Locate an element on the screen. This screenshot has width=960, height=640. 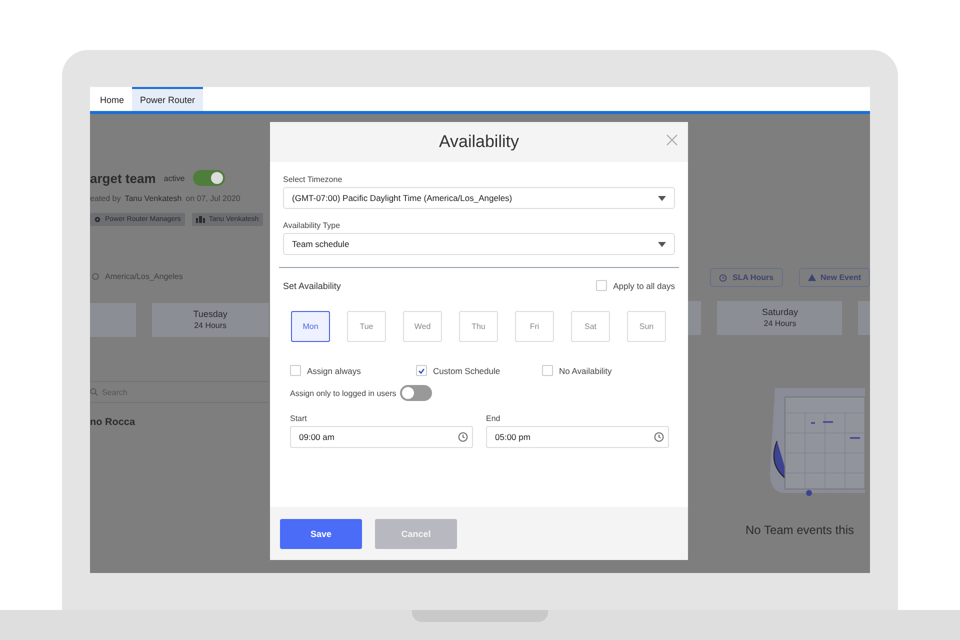
search-icon is located at coordinates (94, 392).